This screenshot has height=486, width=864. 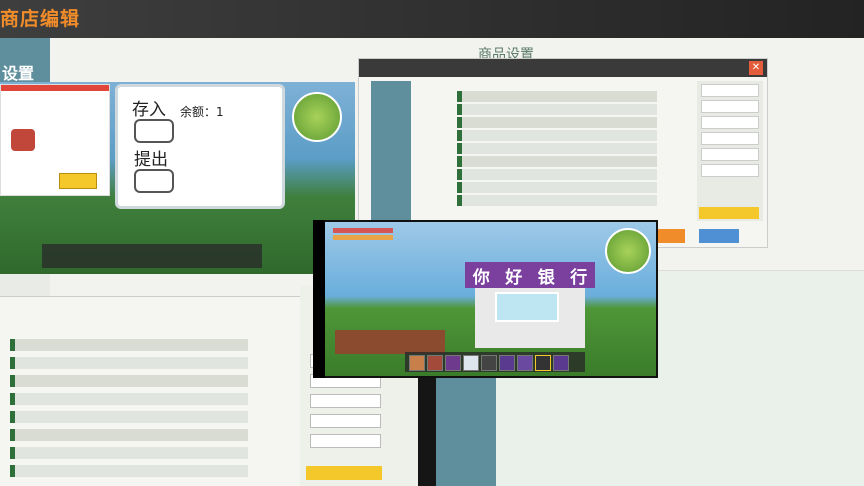 I want to click on sign-char: 行, so click(x=579, y=277).